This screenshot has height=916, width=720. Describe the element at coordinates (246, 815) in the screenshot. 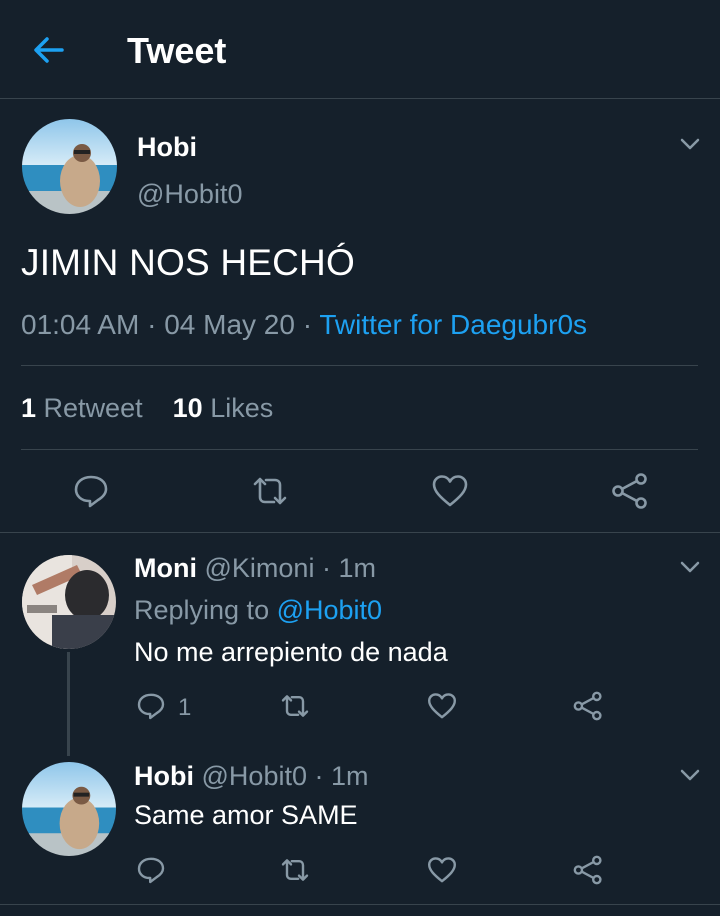

I see `reply-text: Same amor SAME` at that location.